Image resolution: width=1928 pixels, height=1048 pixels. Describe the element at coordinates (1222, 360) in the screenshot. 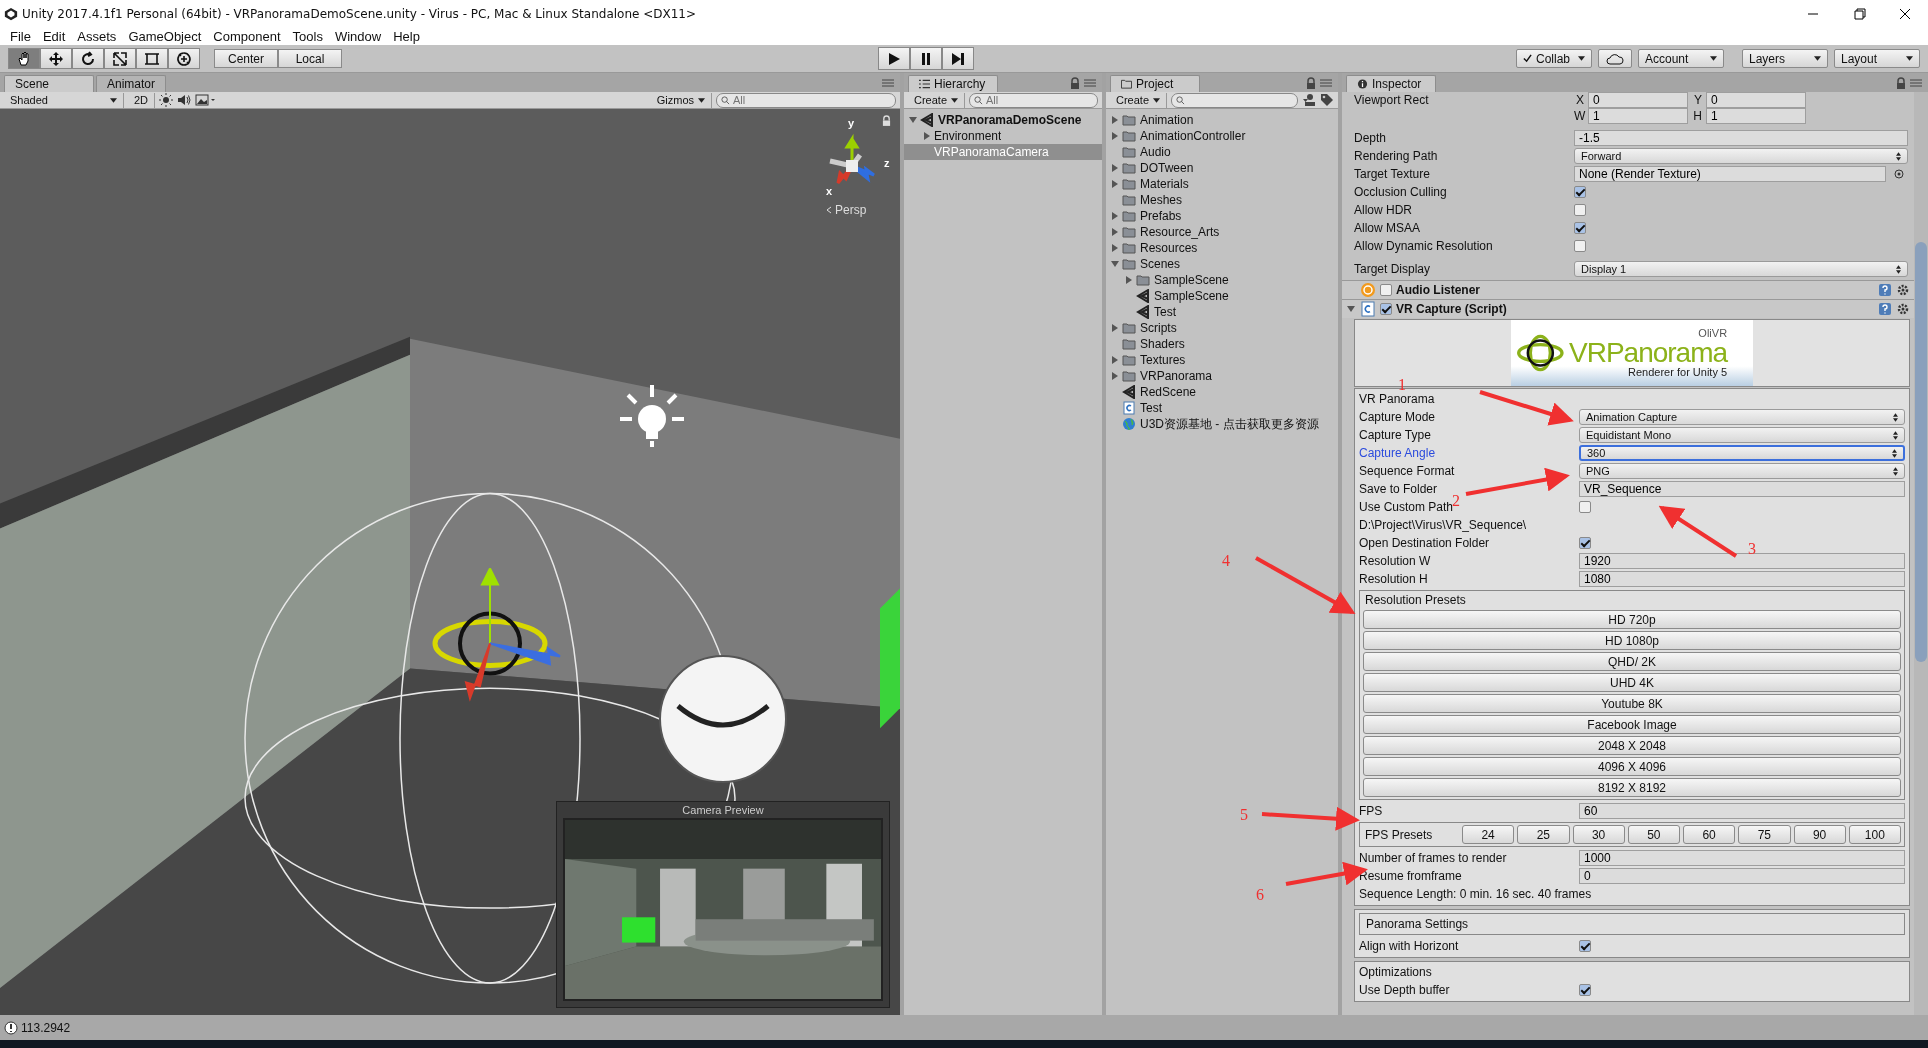

I see `project-item: Textures` at that location.